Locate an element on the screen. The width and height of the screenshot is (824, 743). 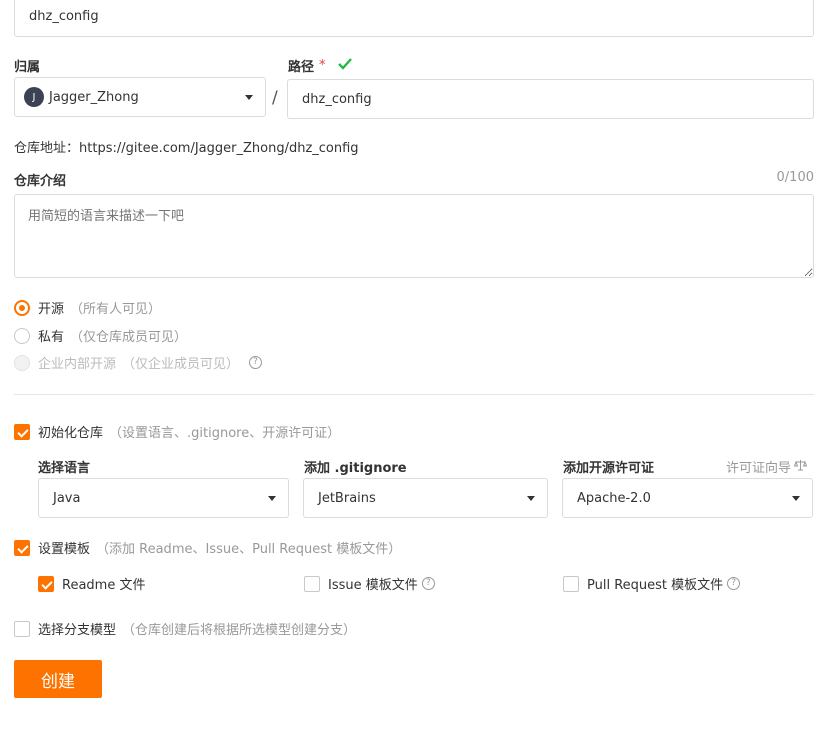
set-templates: 设置模板 （添加 Readme、Issue、Pull Request 模板文件） is located at coordinates (207, 547).